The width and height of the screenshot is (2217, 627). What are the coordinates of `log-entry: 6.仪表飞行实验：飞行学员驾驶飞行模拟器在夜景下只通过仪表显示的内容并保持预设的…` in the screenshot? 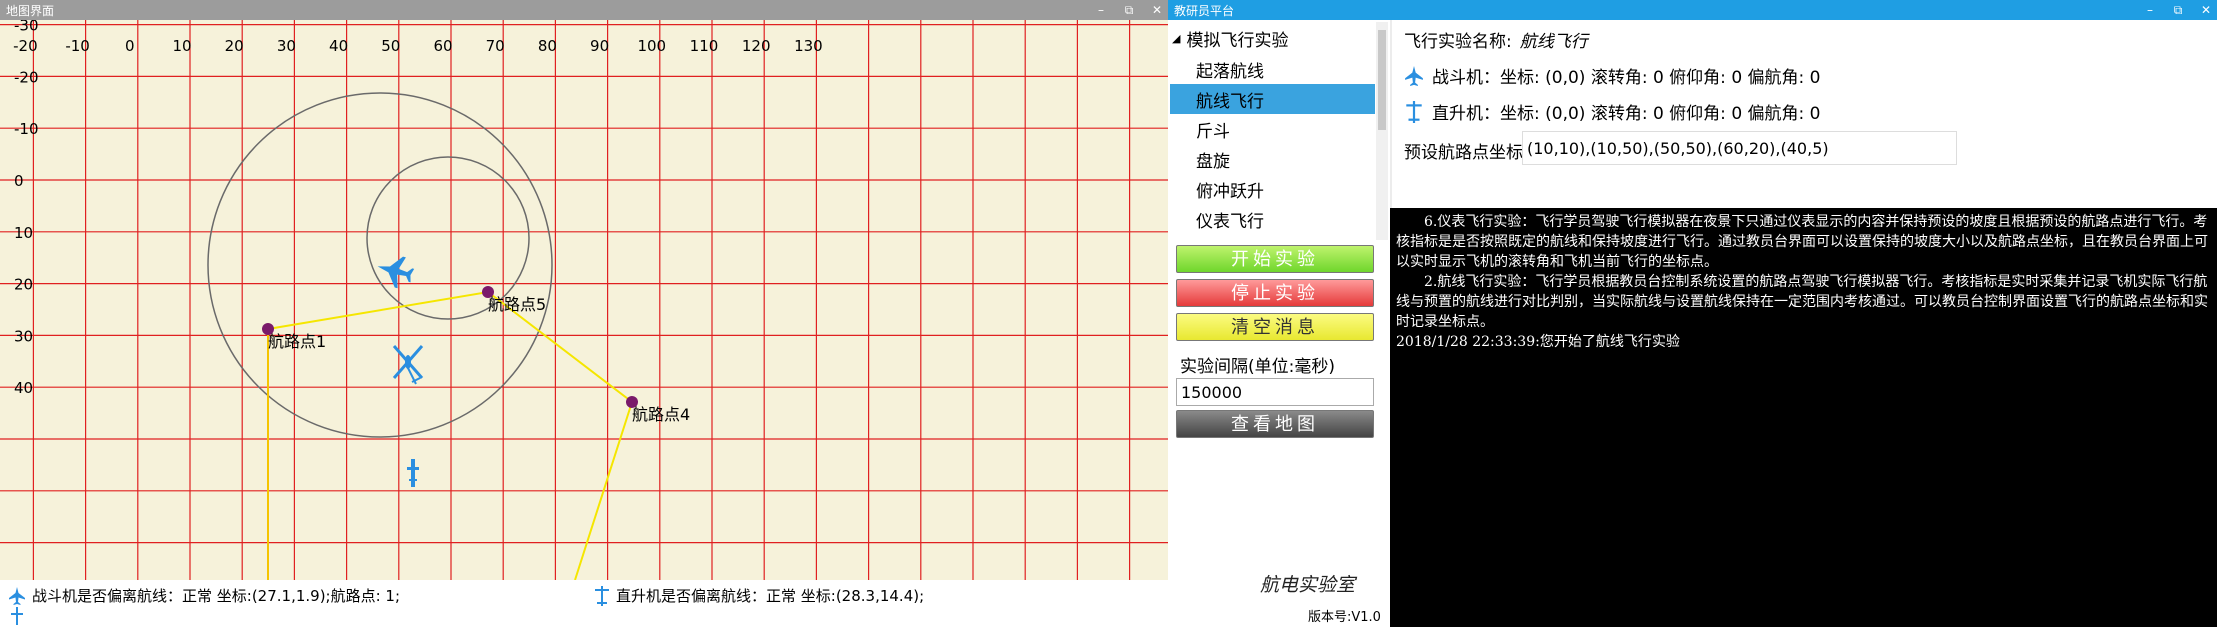 It's located at (1802, 242).